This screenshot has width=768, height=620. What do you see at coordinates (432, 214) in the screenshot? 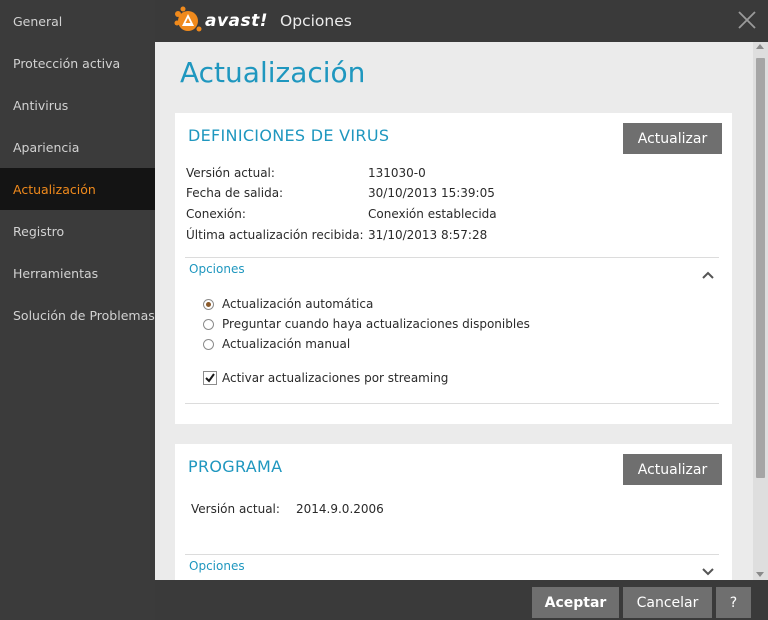
I see `connection-value: Conexión establecida` at bounding box center [432, 214].